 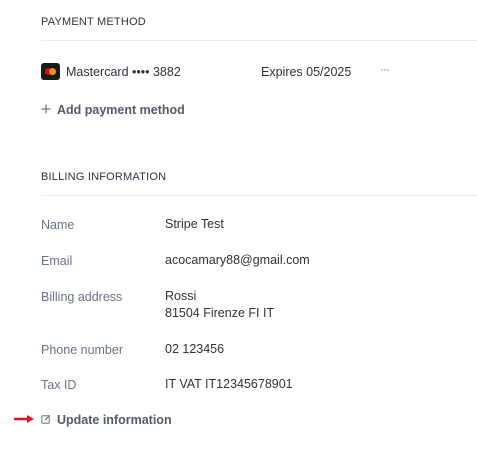 What do you see at coordinates (259, 40) in the screenshot?
I see `payment-method-divider` at bounding box center [259, 40].